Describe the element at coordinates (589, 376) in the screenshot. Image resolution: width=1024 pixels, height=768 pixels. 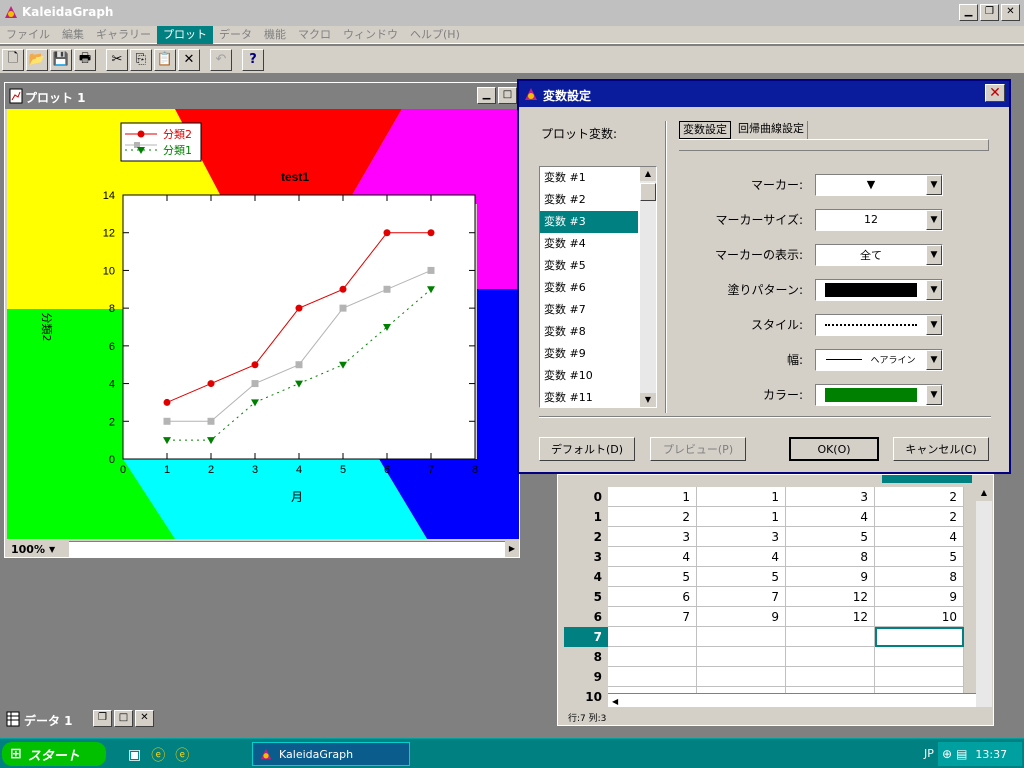
I see `variable-list-item: 変数 #10` at that location.